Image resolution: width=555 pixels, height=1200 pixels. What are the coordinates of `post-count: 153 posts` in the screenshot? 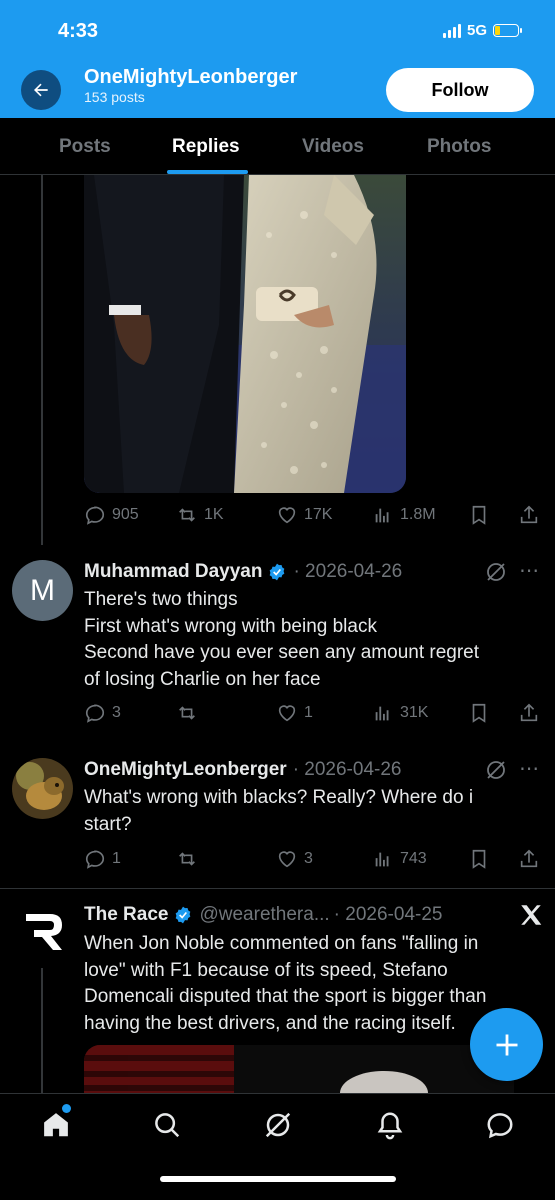 It's located at (114, 97).